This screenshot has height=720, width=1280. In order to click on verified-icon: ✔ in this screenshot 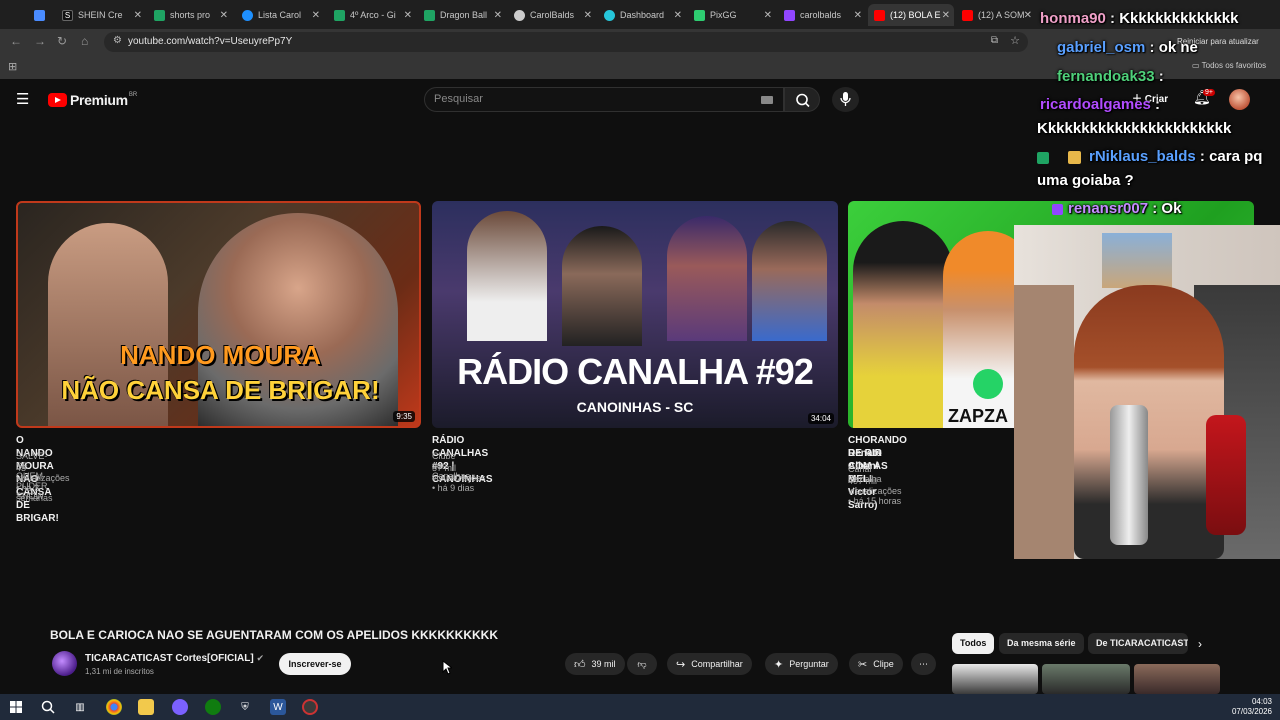, I will do `click(260, 658)`.